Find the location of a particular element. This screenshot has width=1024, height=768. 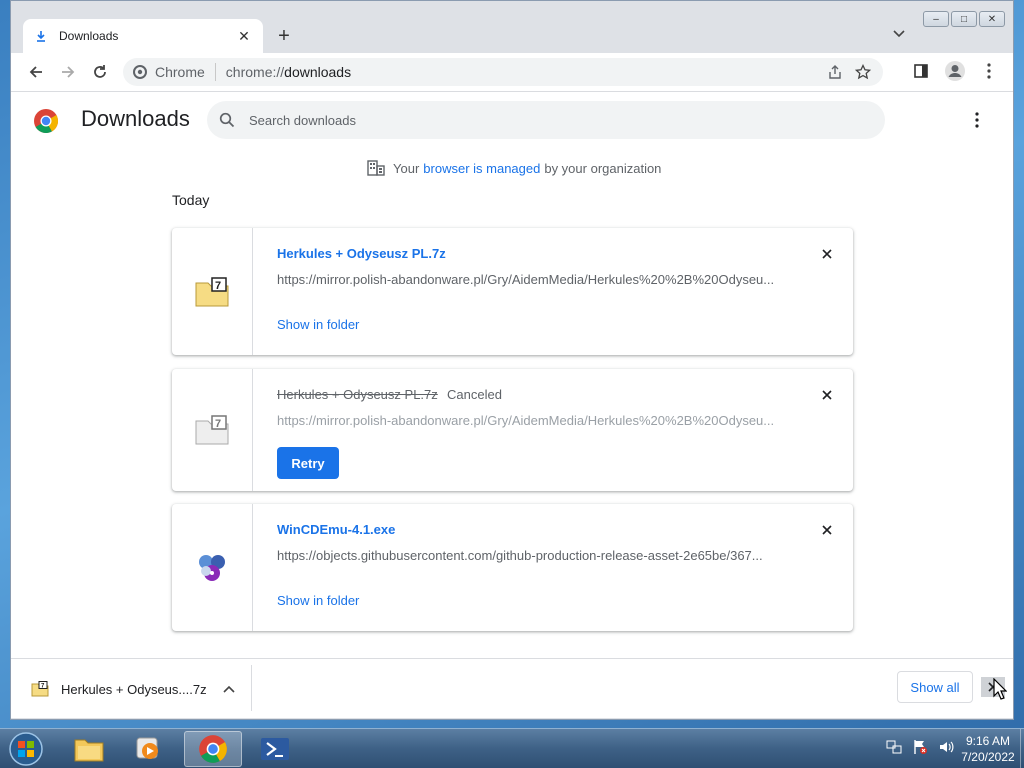

chrome-chip: Chrome is located at coordinates (169, 72).